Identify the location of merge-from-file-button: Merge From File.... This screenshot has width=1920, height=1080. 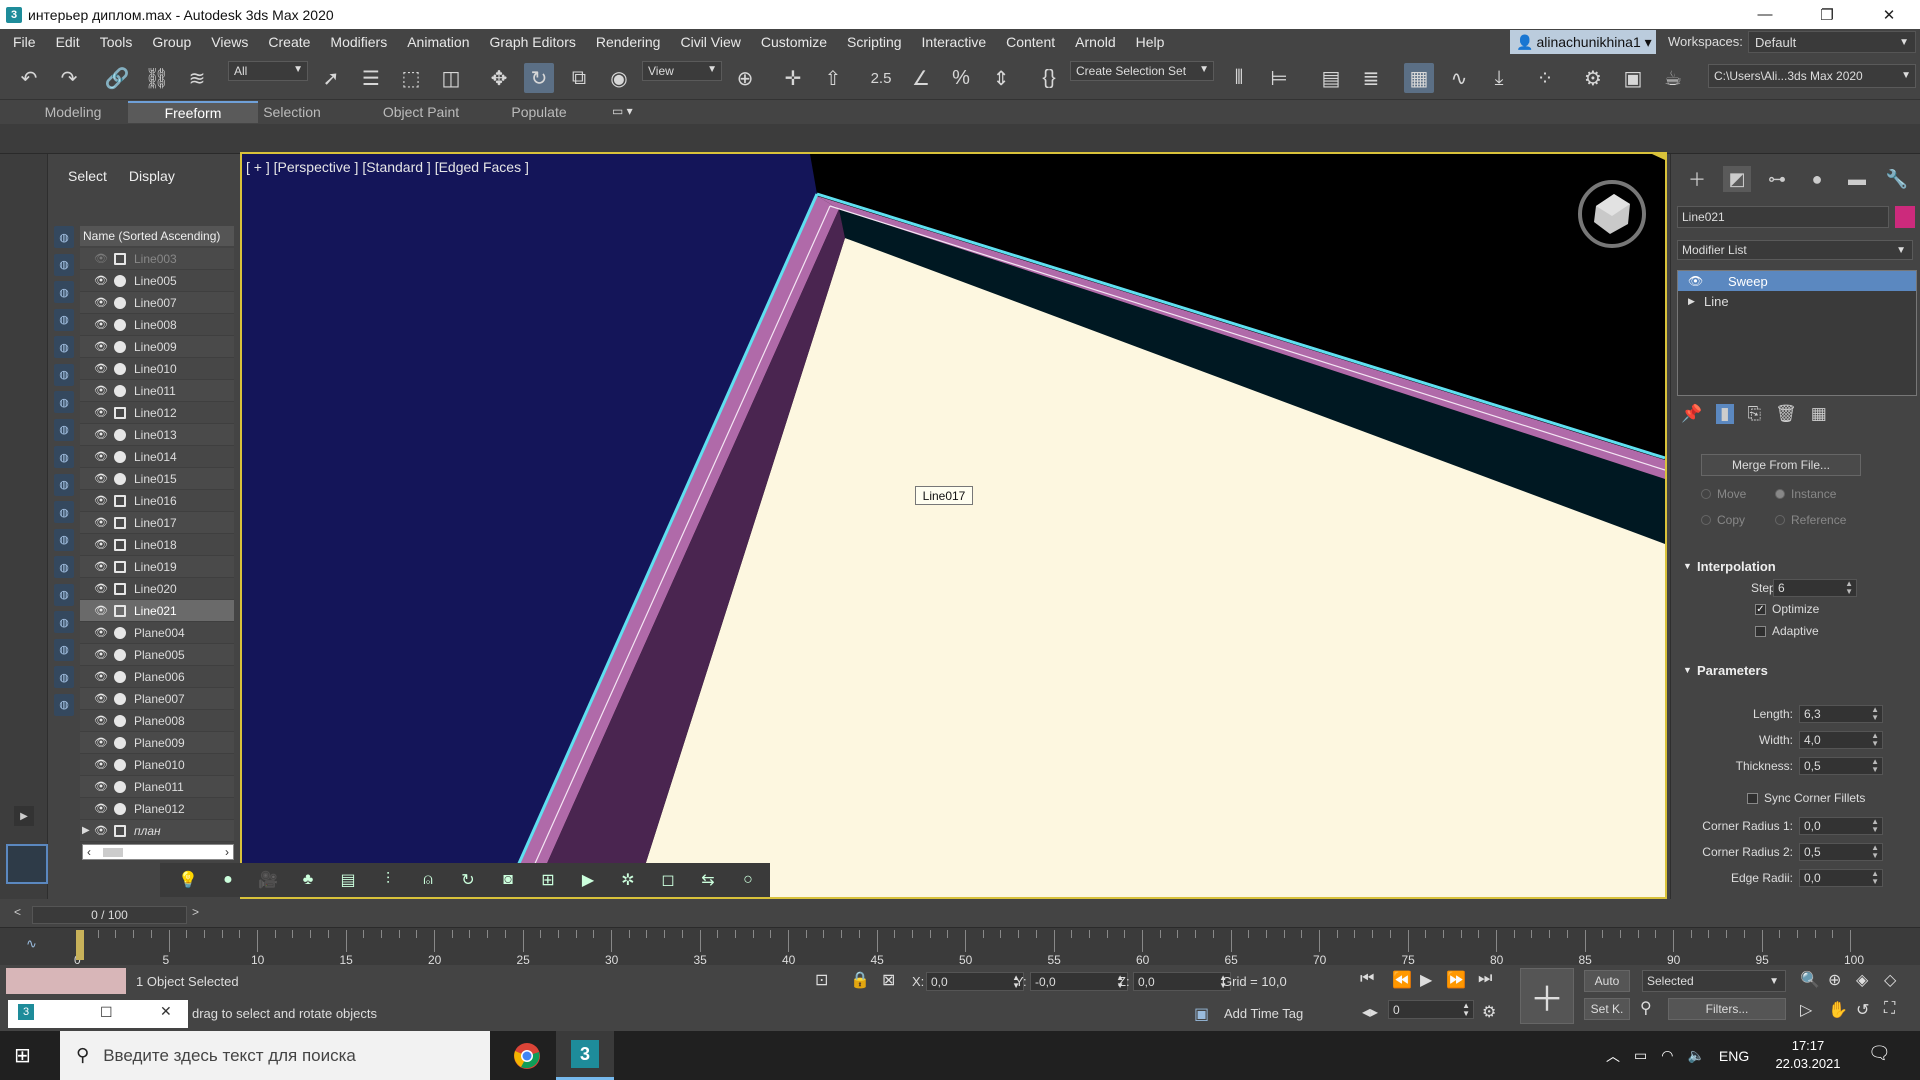
(1781, 465).